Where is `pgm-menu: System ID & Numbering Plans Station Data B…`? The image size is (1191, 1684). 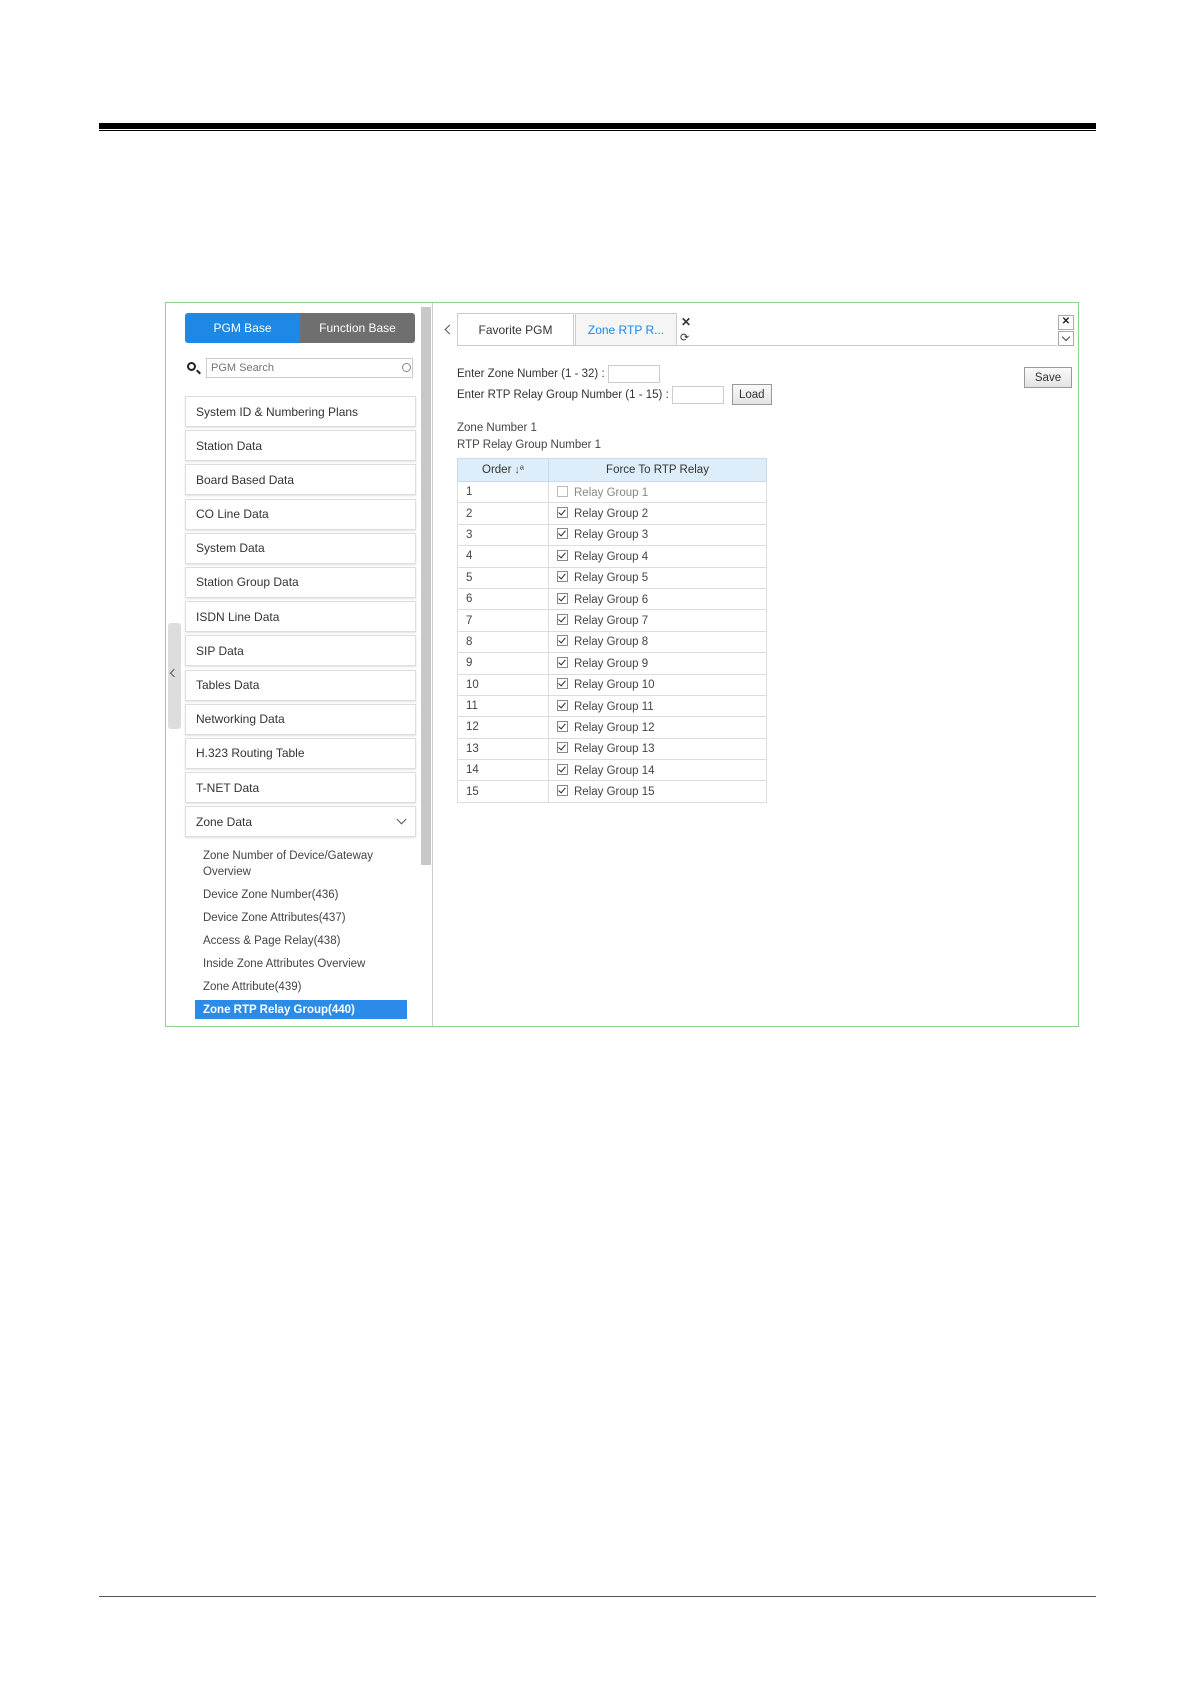
pgm-menu: System ID & Numbering Plans Station Data B… is located at coordinates (300, 618).